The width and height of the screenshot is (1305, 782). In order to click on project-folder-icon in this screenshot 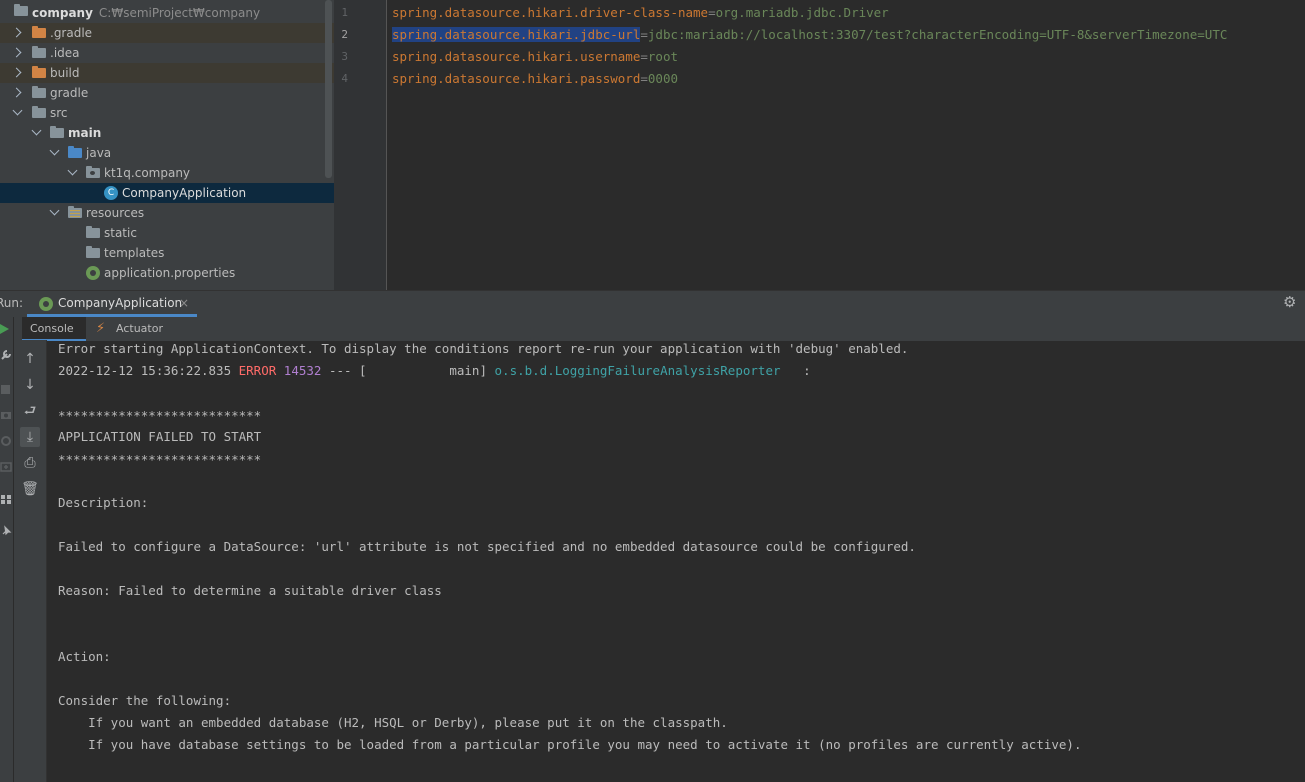, I will do `click(21, 10)`.